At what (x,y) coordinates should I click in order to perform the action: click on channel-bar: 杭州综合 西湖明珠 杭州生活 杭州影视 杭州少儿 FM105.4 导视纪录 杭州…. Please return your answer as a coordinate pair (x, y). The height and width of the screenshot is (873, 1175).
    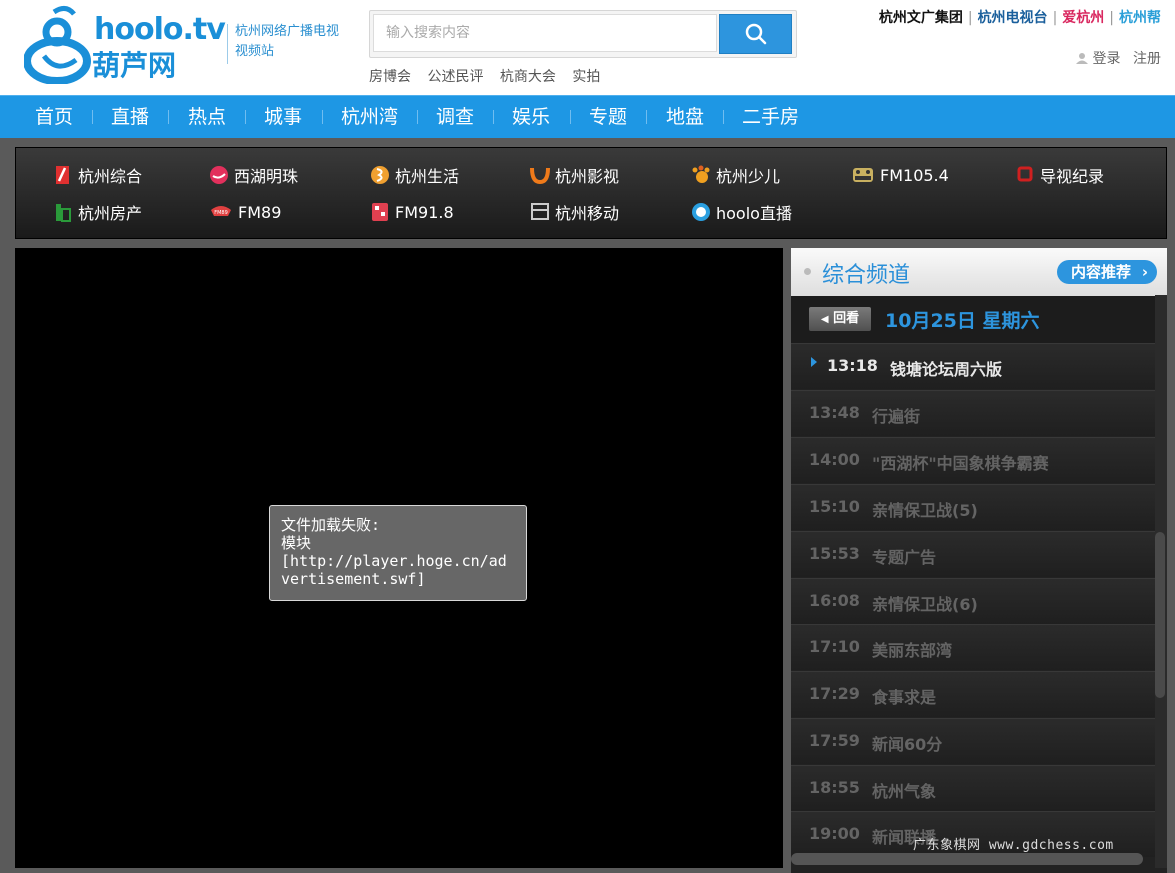
    Looking at the image, I should click on (591, 193).